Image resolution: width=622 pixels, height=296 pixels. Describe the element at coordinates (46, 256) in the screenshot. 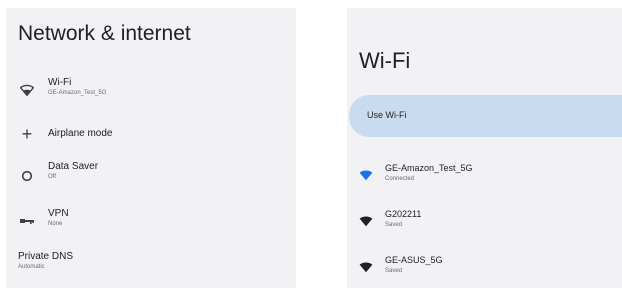

I see `network-item-label: Private DNS` at that location.